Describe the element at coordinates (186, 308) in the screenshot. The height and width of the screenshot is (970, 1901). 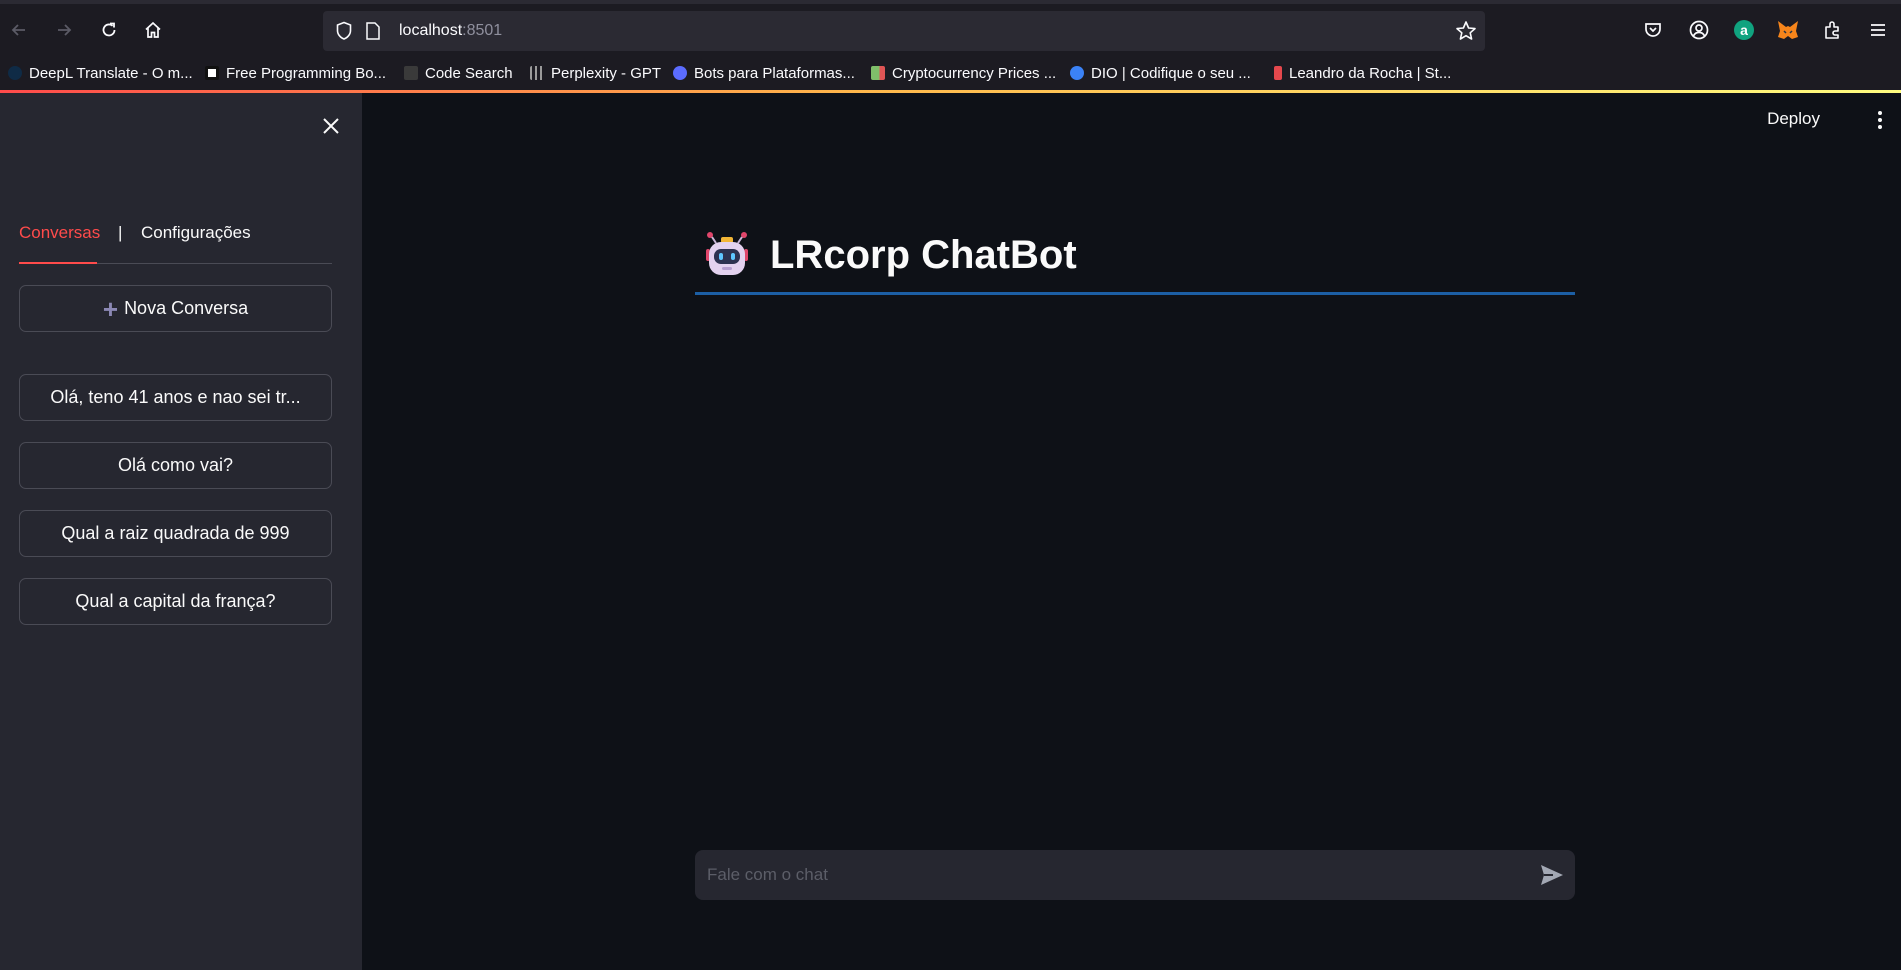
I see `new-chat-label: Nova Conversa` at that location.